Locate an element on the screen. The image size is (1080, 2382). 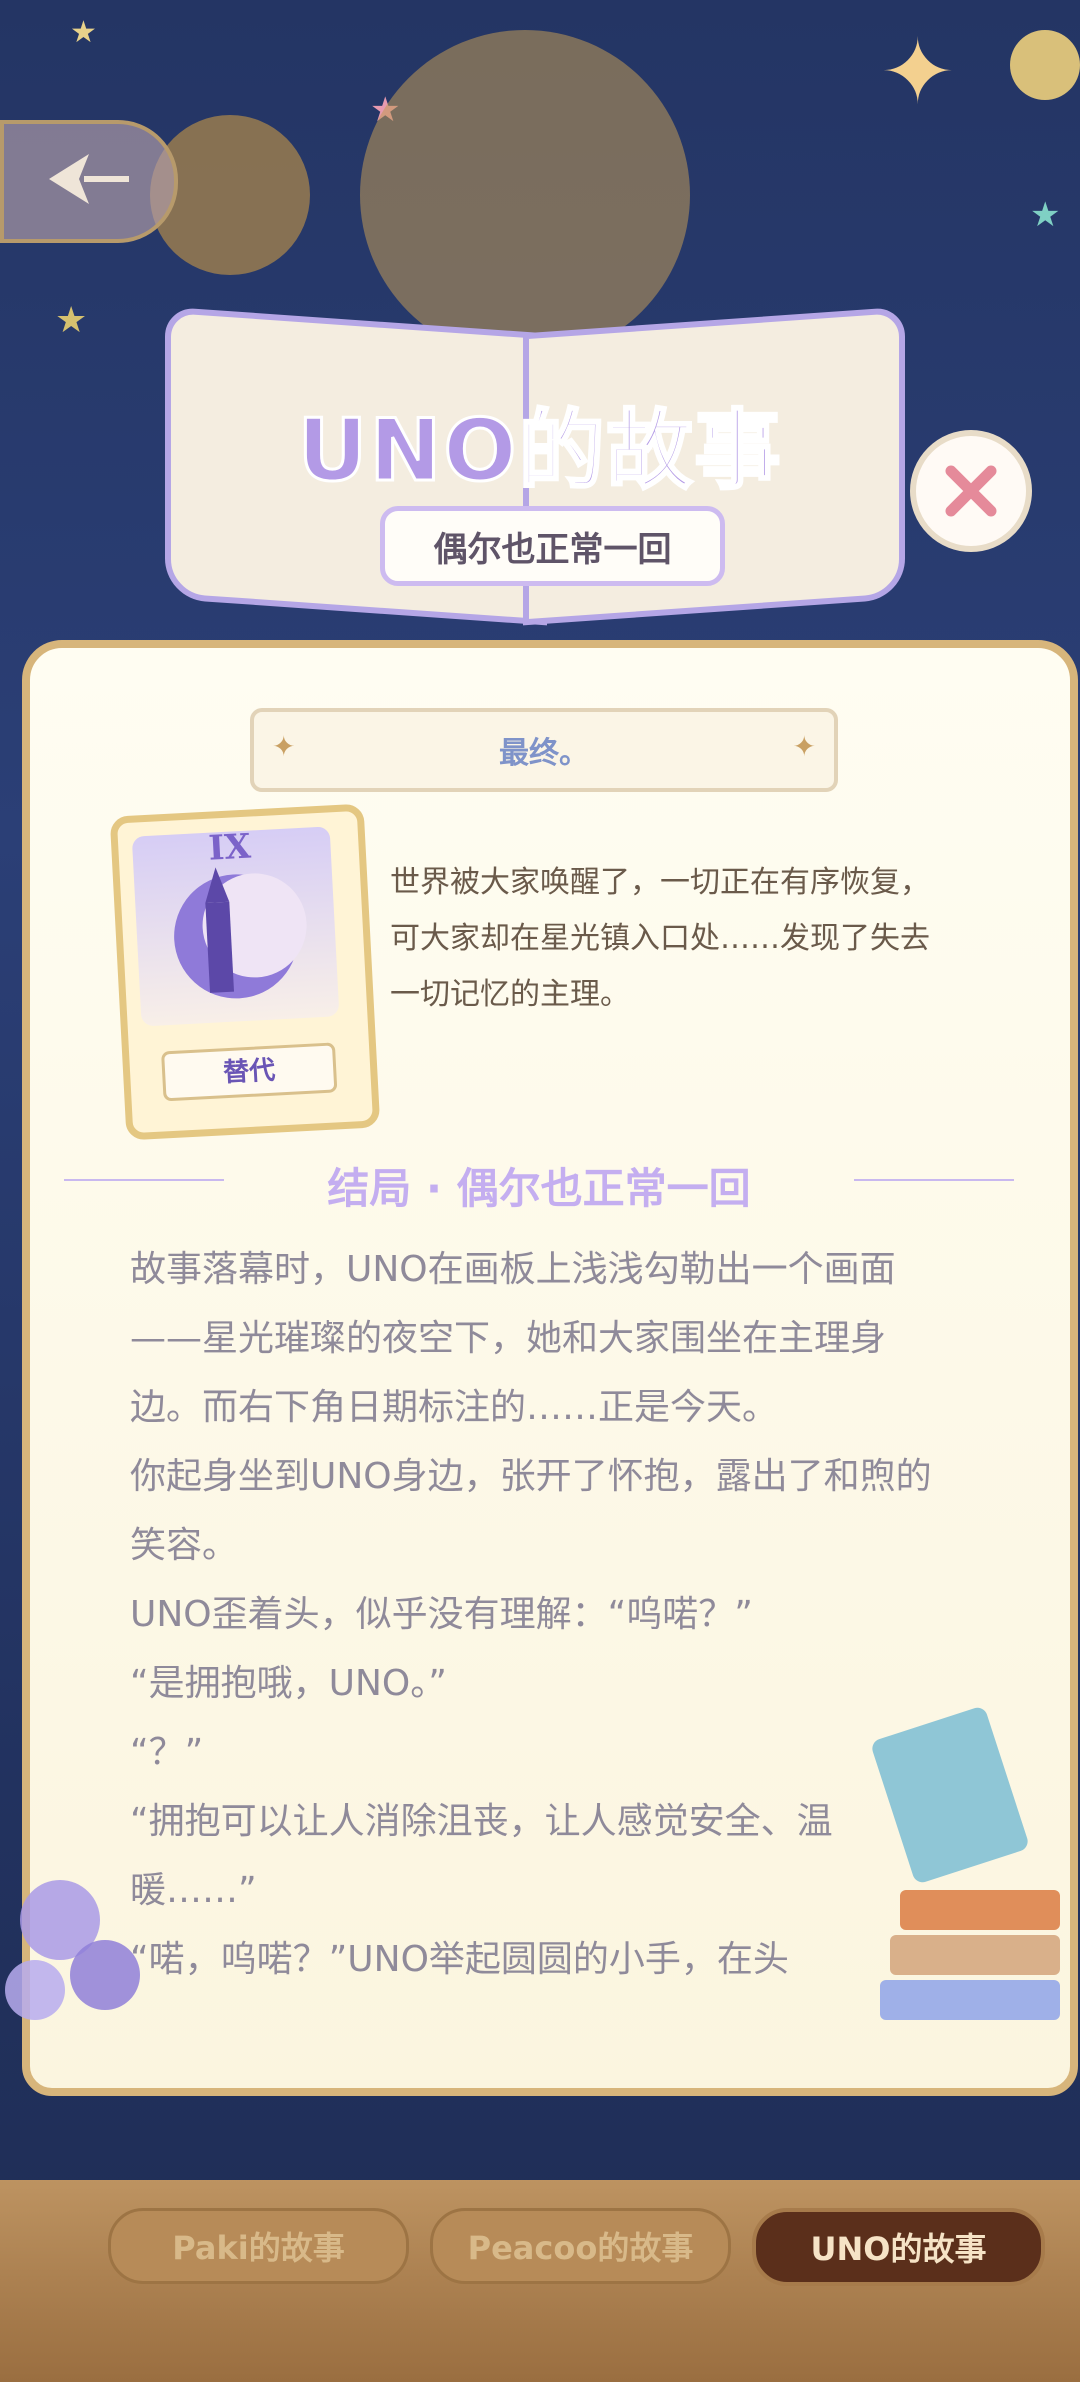
close-icon is located at coordinates (971, 491).